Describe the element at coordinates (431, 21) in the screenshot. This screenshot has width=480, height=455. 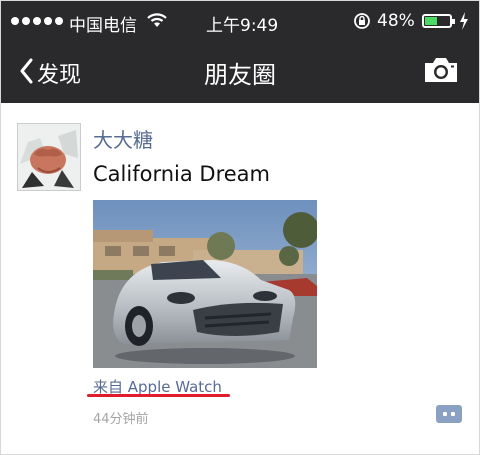
I see `battery-fill` at that location.